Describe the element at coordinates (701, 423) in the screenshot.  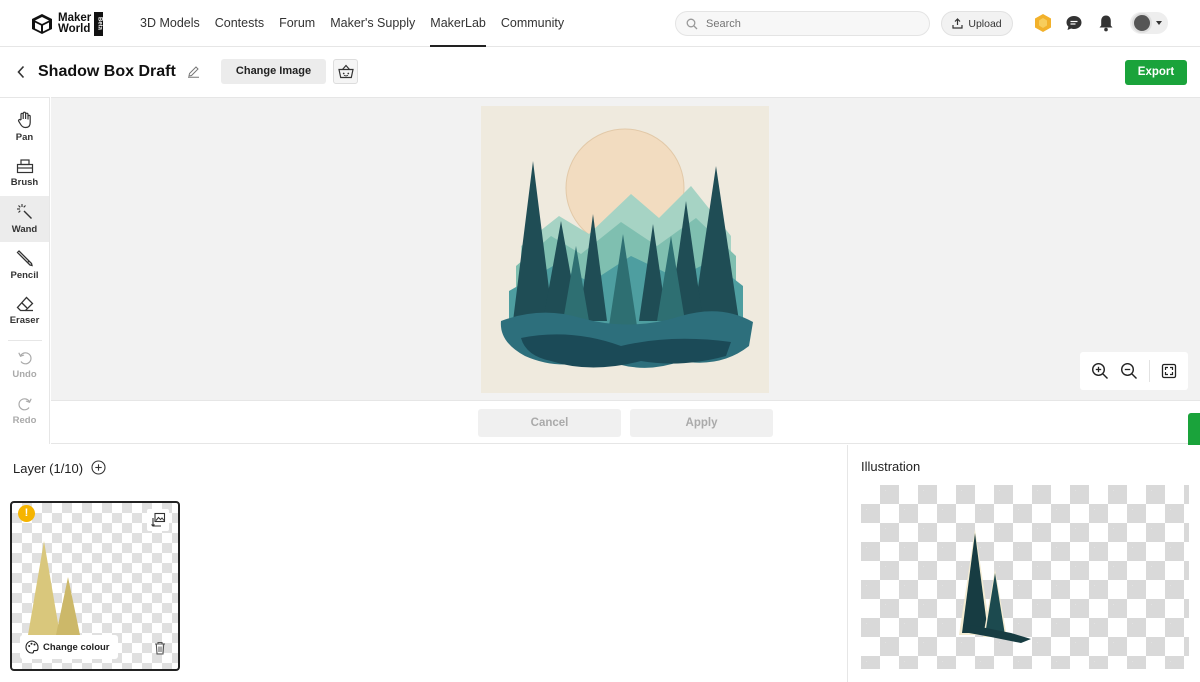
I see `apply-button: Apply` at that location.